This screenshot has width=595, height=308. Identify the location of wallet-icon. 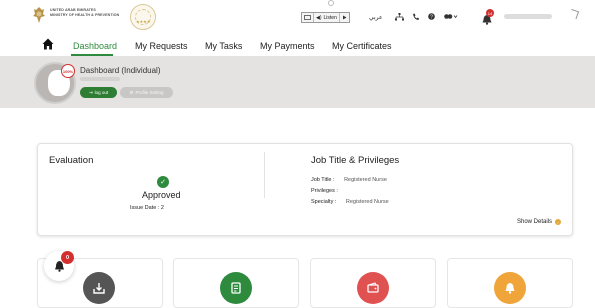
(373, 288).